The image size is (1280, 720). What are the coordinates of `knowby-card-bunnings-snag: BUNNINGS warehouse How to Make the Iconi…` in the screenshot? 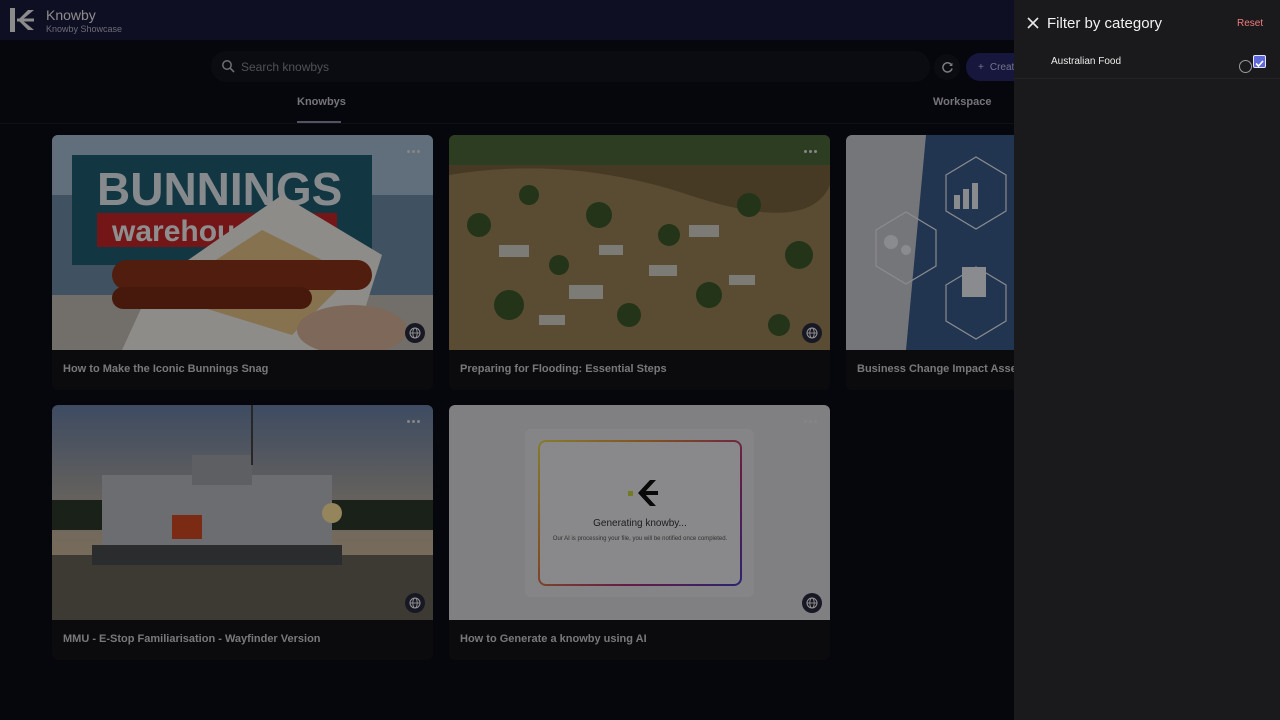 It's located at (242, 262).